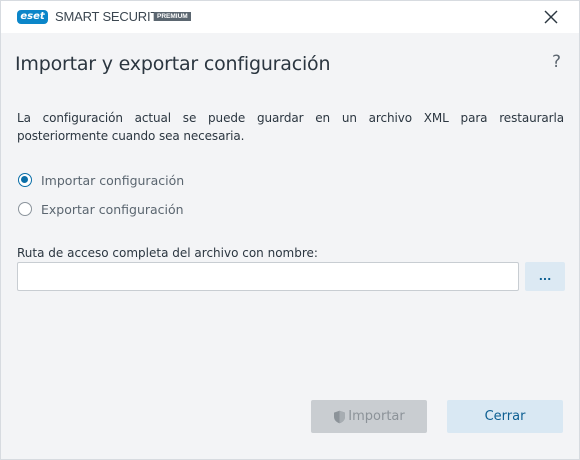  Describe the element at coordinates (556, 62) in the screenshot. I see `help-button: ?` at that location.